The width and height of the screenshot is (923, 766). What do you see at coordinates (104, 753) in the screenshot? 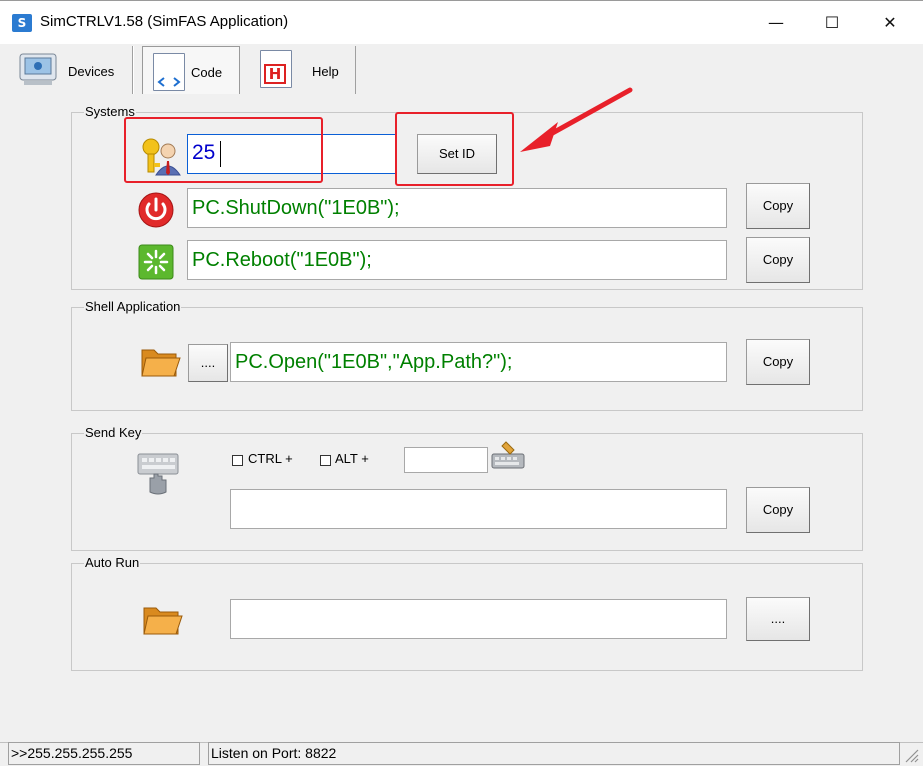
I see `status-address: >>255.255.255.255` at bounding box center [104, 753].